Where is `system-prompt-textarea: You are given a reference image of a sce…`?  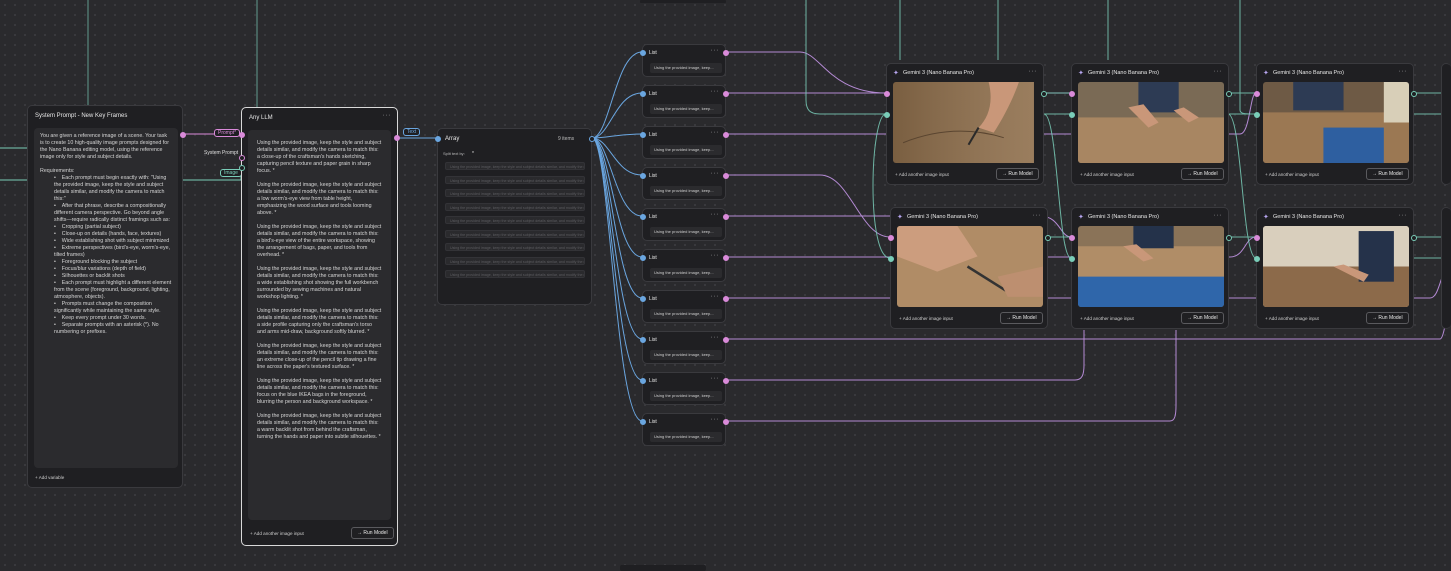
system-prompt-textarea: You are given a reference image of a sce… is located at coordinates (106, 298).